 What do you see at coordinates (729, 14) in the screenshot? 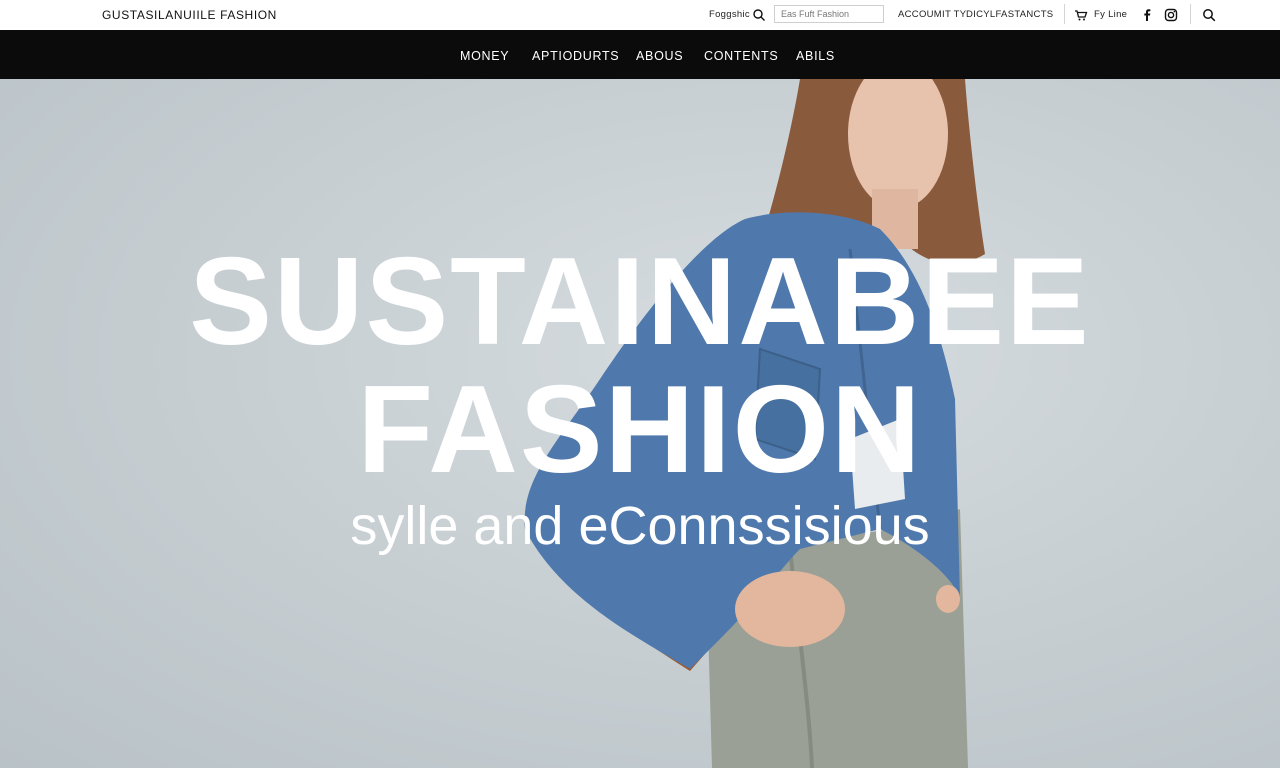
I see `language-selector: Foggshic` at bounding box center [729, 14].